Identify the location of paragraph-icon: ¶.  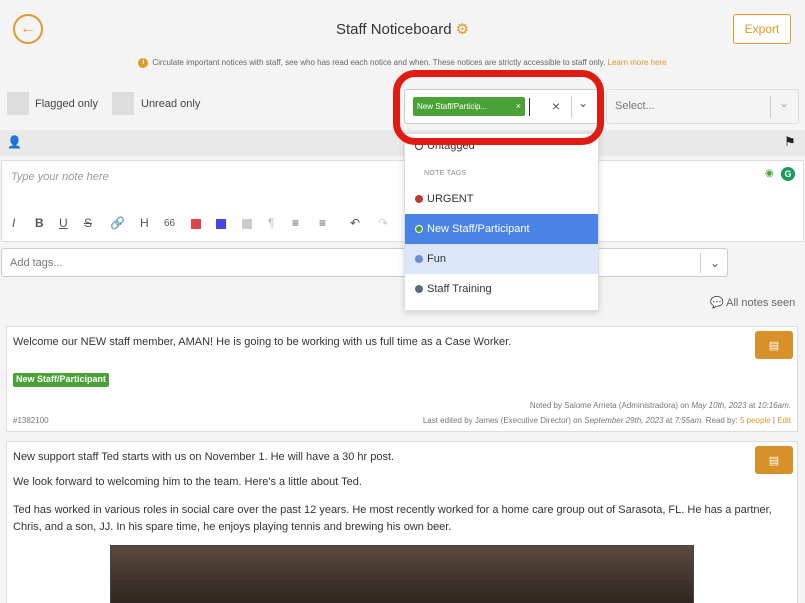
(271, 223).